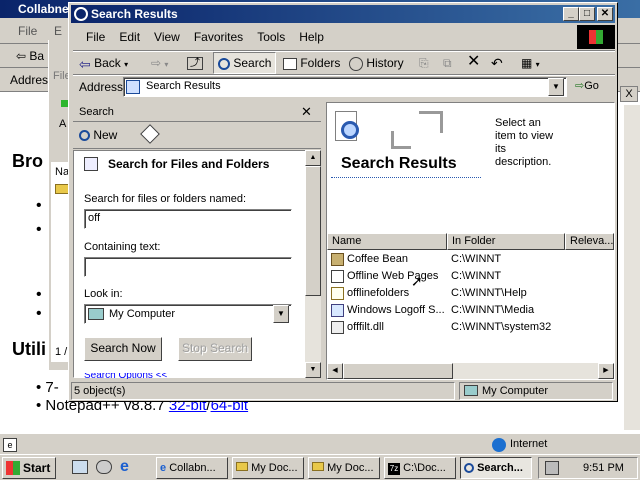 This screenshot has height=480, width=640. Describe the element at coordinates (476, 259) in the screenshot. I see `row-folder: C:\WINNT` at that location.